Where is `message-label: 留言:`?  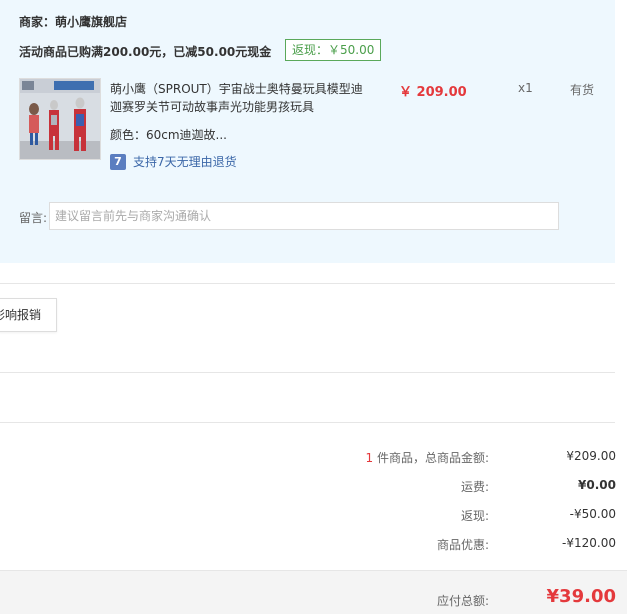 message-label: 留言: is located at coordinates (33, 218).